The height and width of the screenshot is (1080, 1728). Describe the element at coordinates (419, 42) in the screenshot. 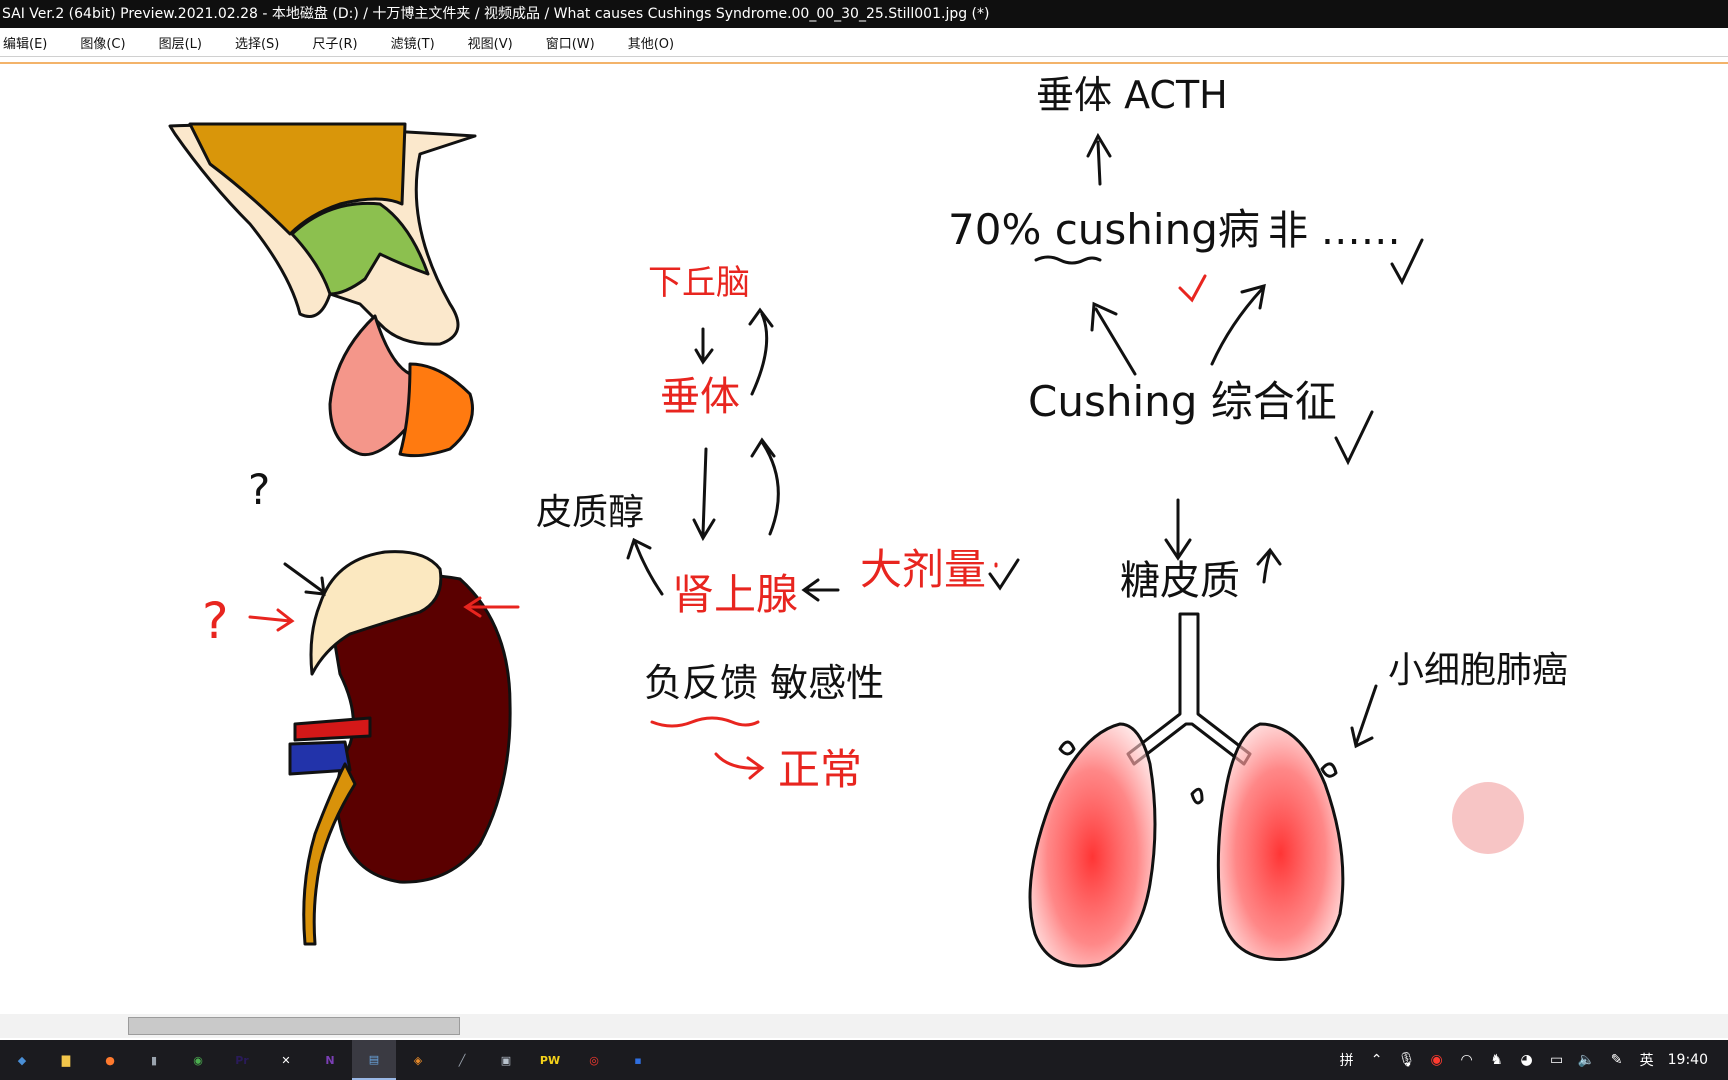

I see `menu-filter: 滤镜(T)` at that location.